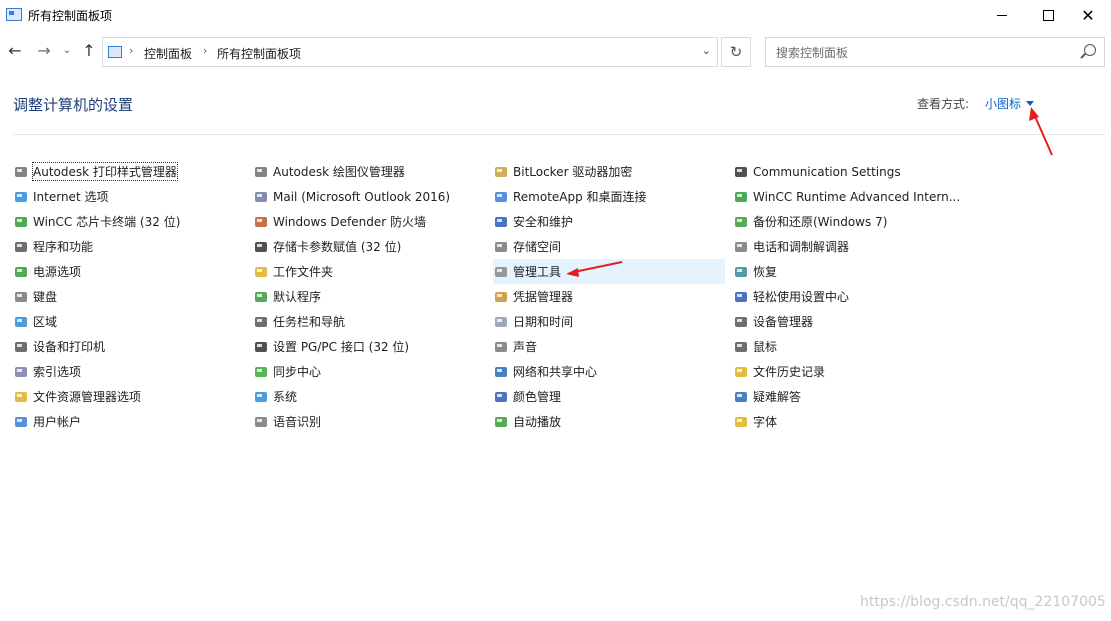 This screenshot has width=1111, height=621. Describe the element at coordinates (943, 104) in the screenshot. I see `view-by-label: 查看方式:` at that location.